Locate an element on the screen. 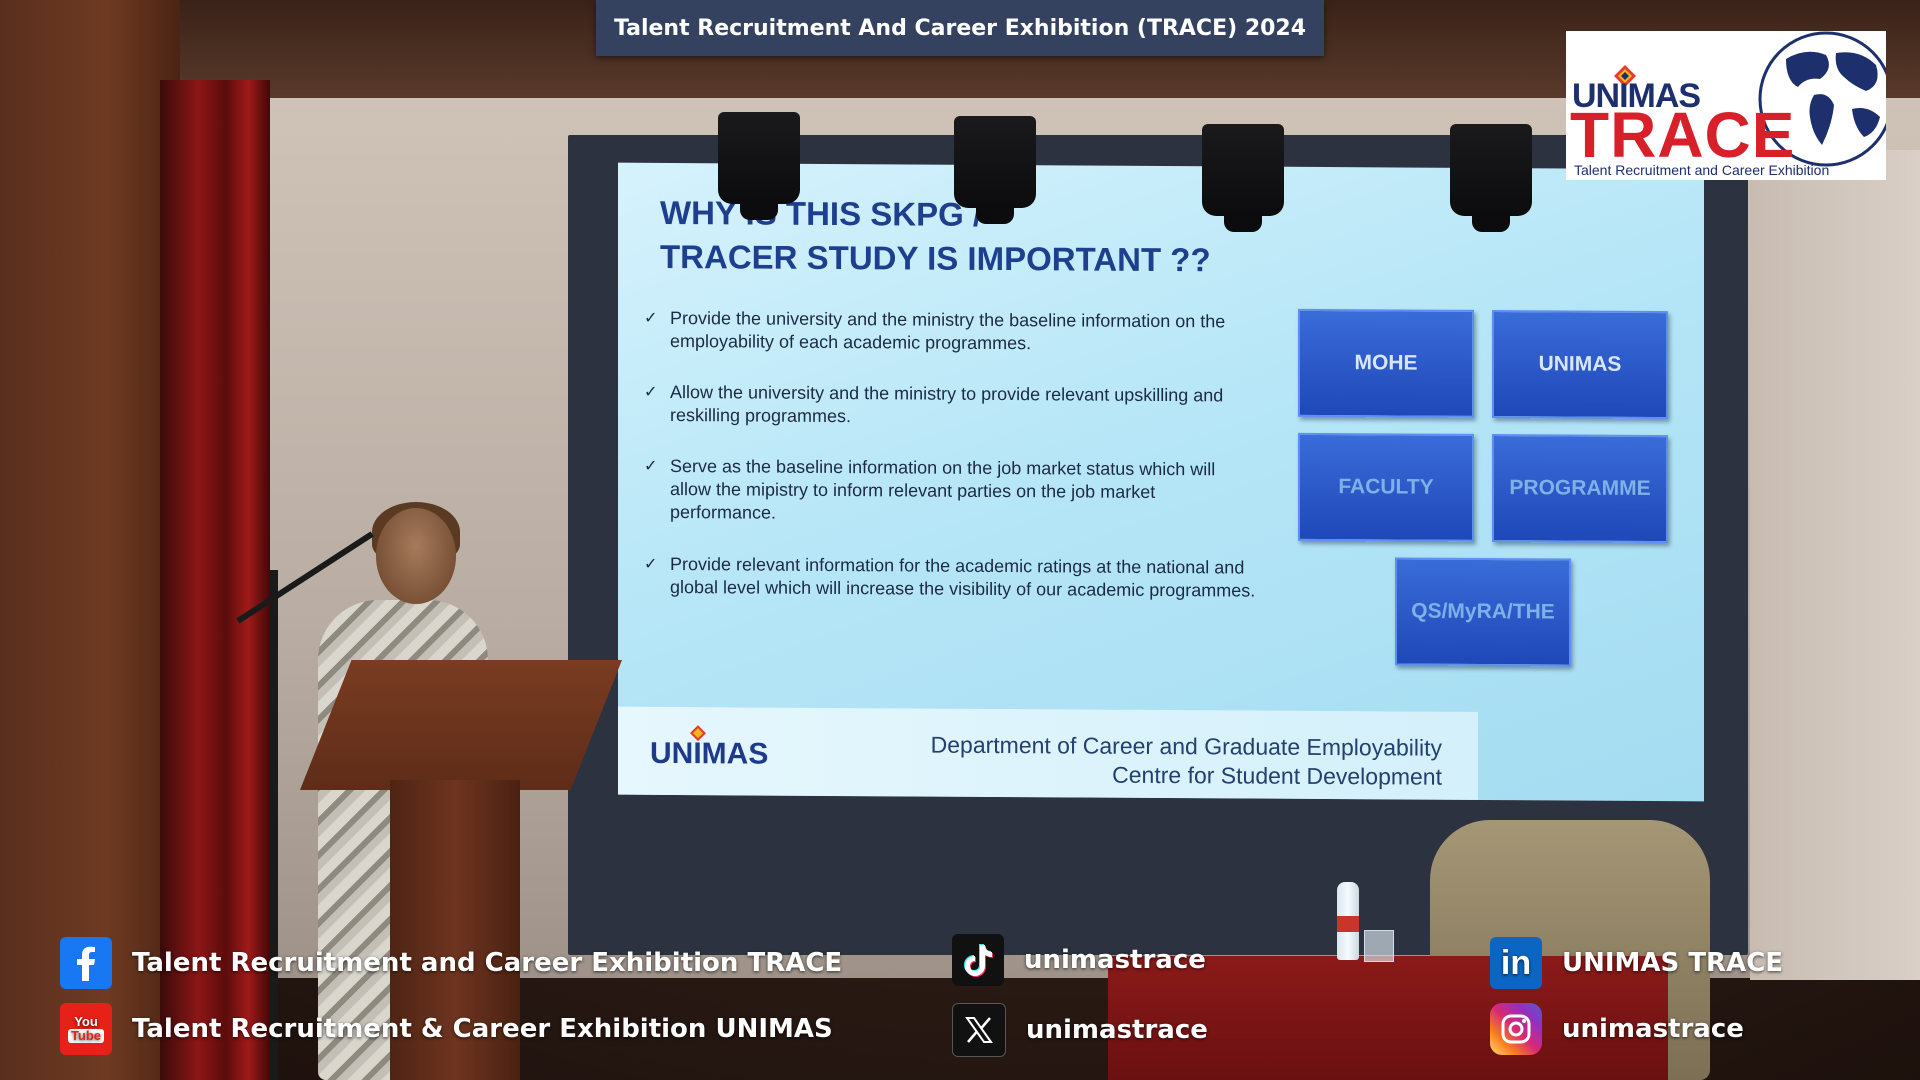  social-x: unimastrace is located at coordinates (1080, 1030).